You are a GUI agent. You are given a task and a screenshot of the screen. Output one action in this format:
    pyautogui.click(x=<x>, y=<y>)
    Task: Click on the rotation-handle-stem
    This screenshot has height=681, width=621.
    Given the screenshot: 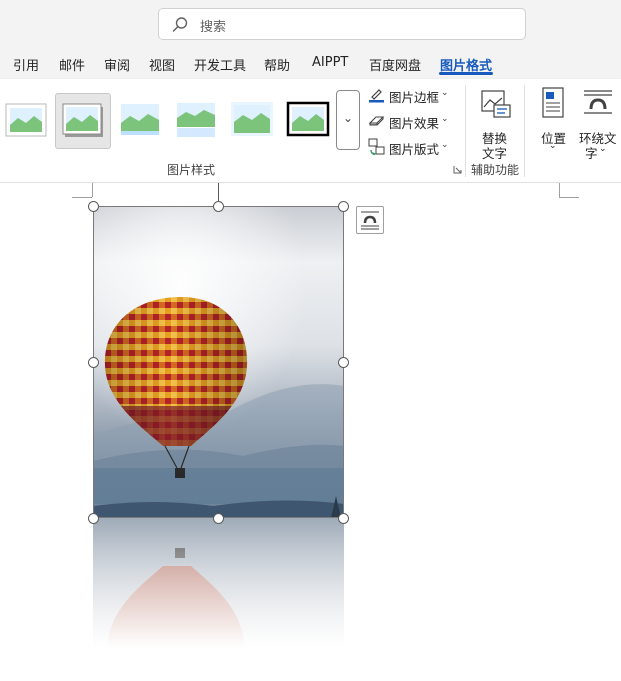 What is the action you would take?
    pyautogui.click(x=218, y=193)
    